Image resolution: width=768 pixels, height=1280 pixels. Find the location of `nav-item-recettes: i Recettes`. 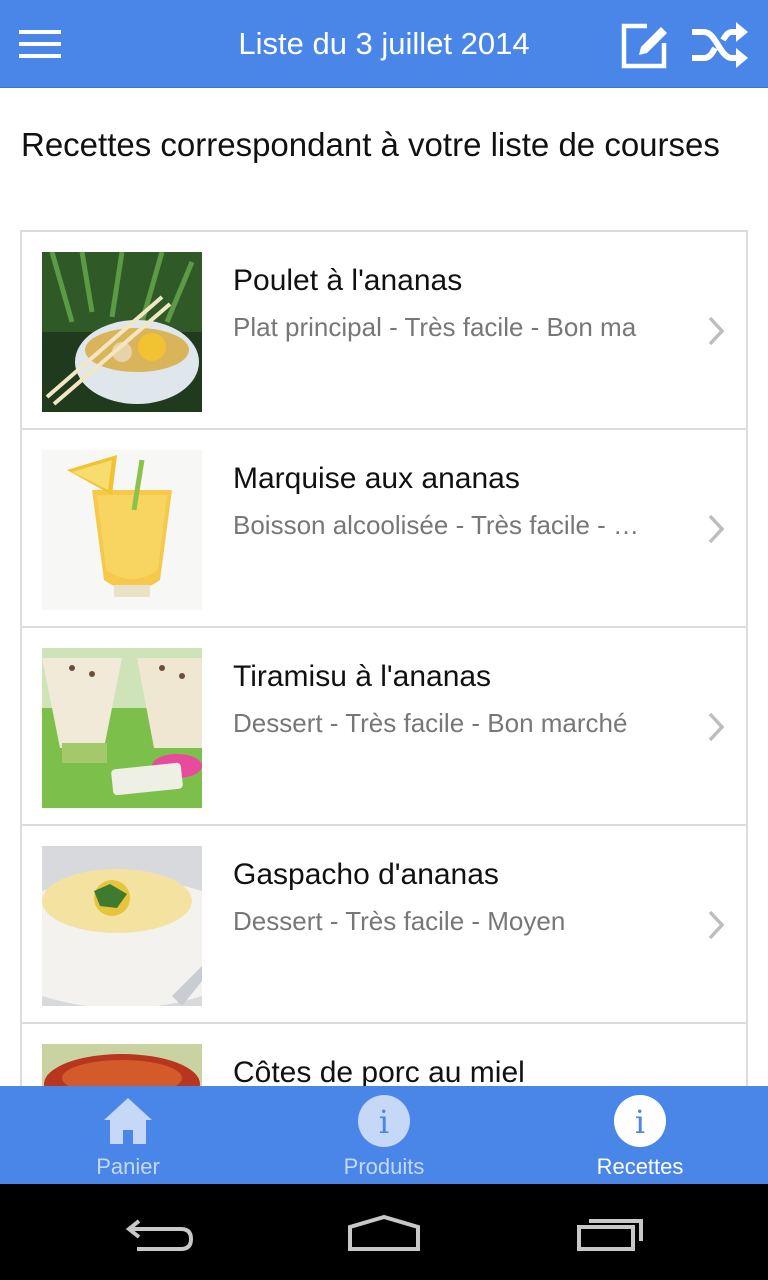

nav-item-recettes: i Recettes is located at coordinates (640, 1135).